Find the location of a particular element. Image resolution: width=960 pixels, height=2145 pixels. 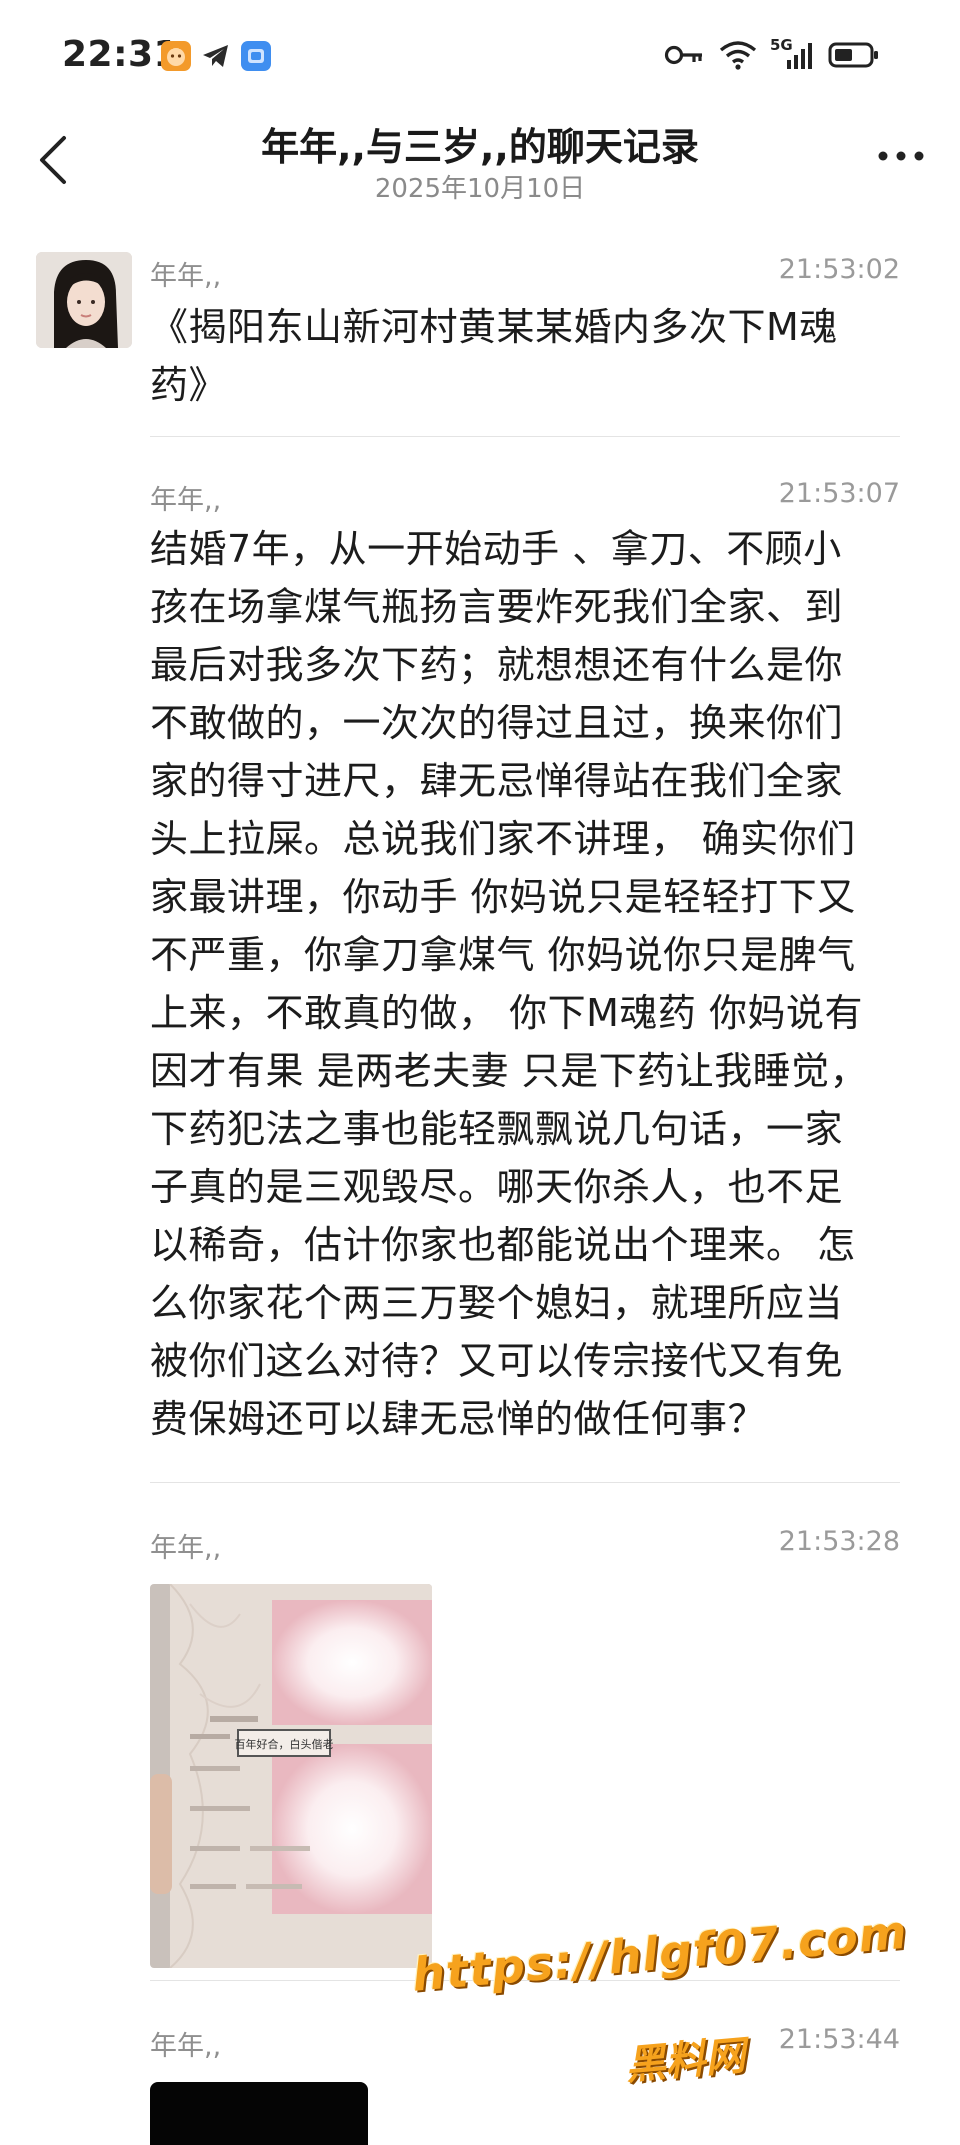

message-line: 头上拉屎。总说我们家不讲理， 确实你们 is located at coordinates (503, 839).